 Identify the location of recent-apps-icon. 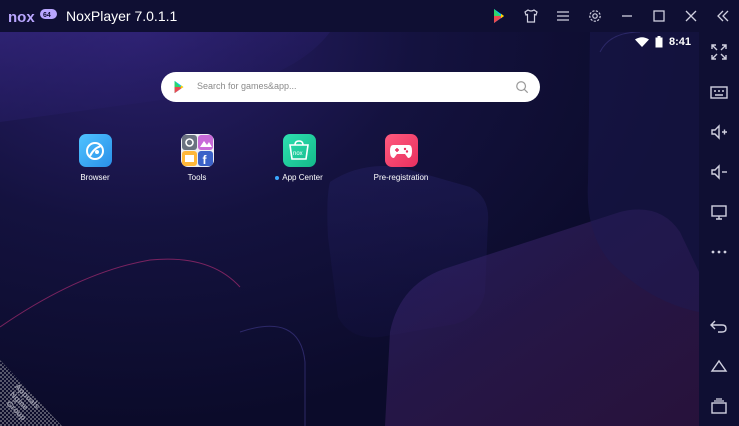
(719, 406).